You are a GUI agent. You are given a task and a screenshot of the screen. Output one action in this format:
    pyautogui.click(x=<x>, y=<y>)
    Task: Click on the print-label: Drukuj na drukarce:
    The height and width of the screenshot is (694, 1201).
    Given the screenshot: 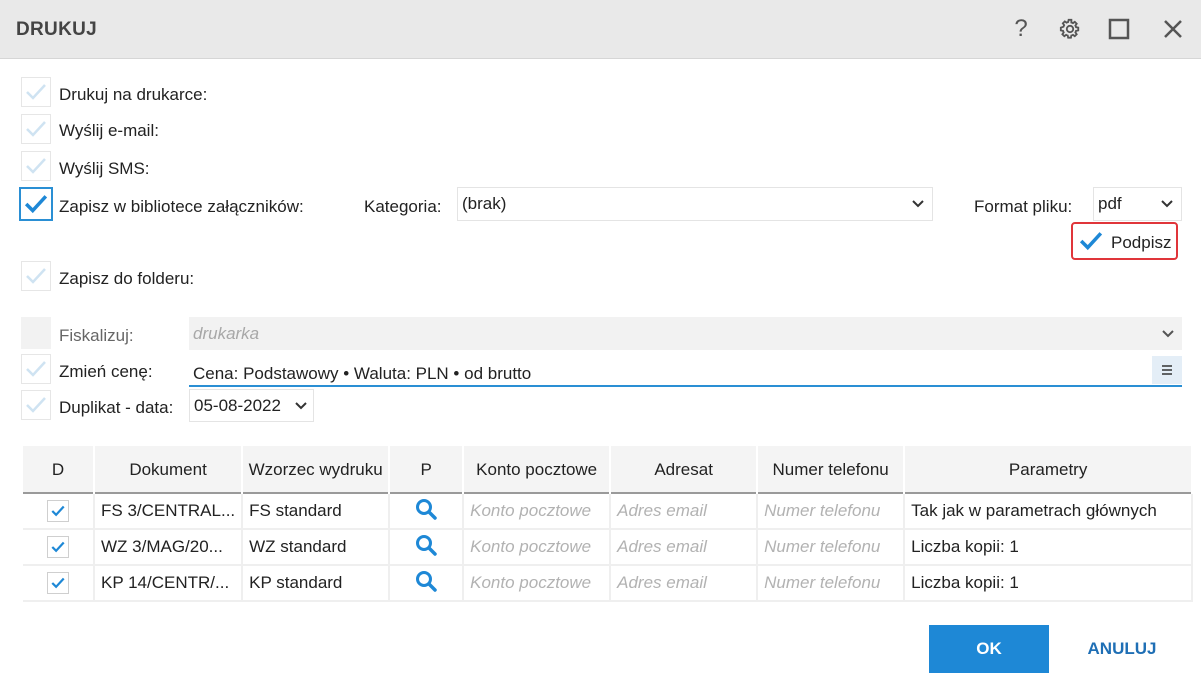 What is the action you would take?
    pyautogui.click(x=133, y=94)
    